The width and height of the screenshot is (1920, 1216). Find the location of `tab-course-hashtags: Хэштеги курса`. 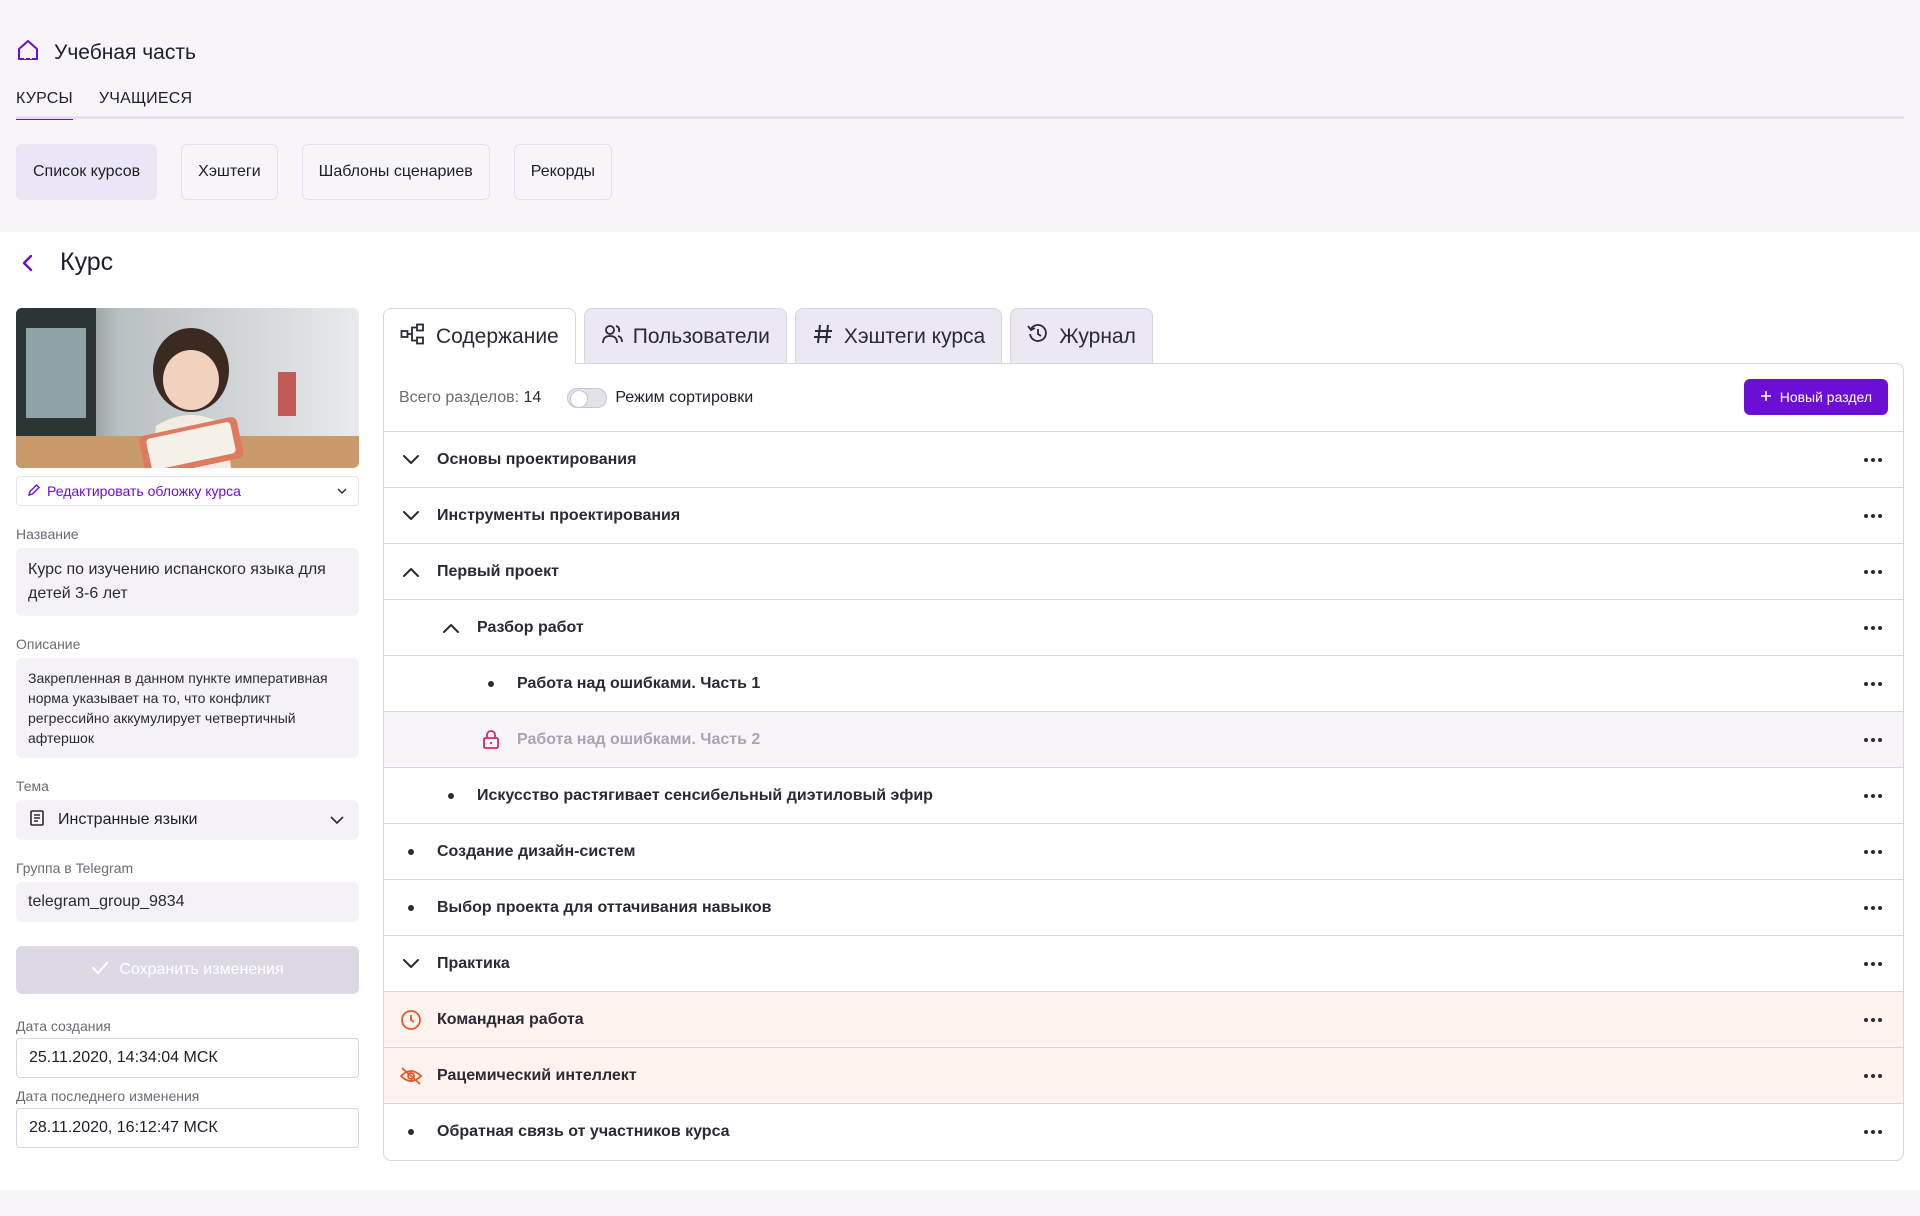

tab-course-hashtags: Хэштеги курса is located at coordinates (898, 336).